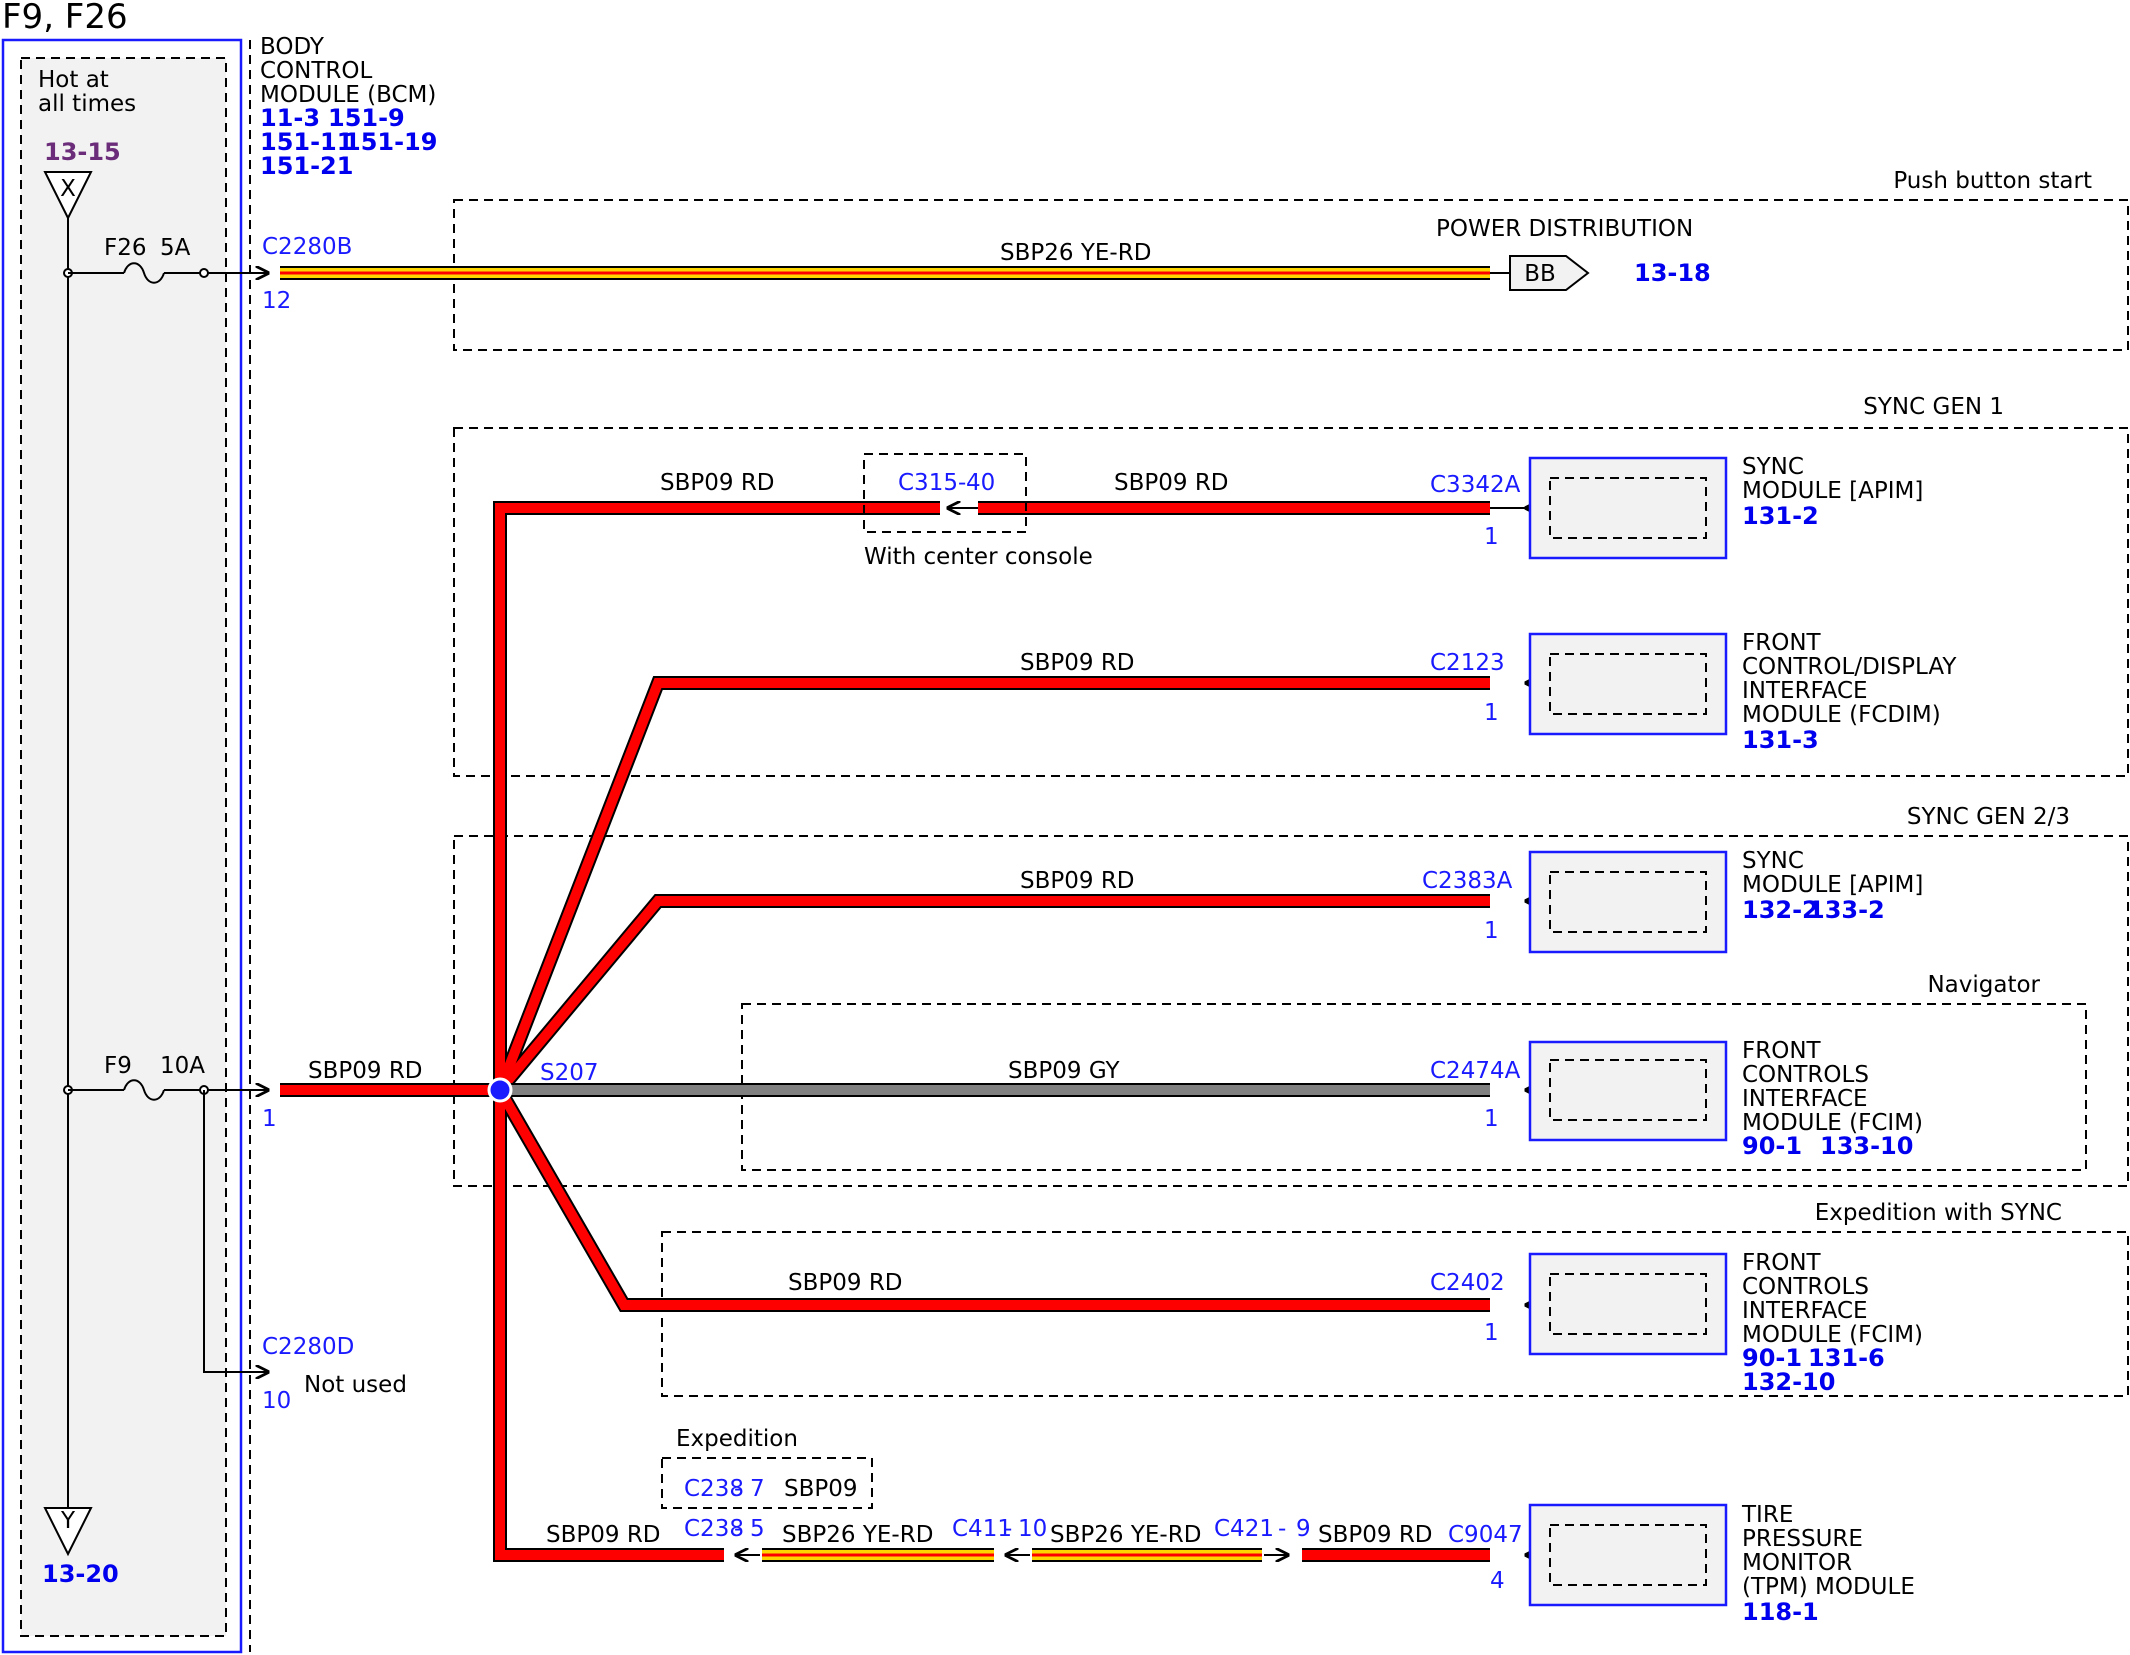  What do you see at coordinates (1475, 1071) in the screenshot?
I see `module-connector: C2474A` at bounding box center [1475, 1071].